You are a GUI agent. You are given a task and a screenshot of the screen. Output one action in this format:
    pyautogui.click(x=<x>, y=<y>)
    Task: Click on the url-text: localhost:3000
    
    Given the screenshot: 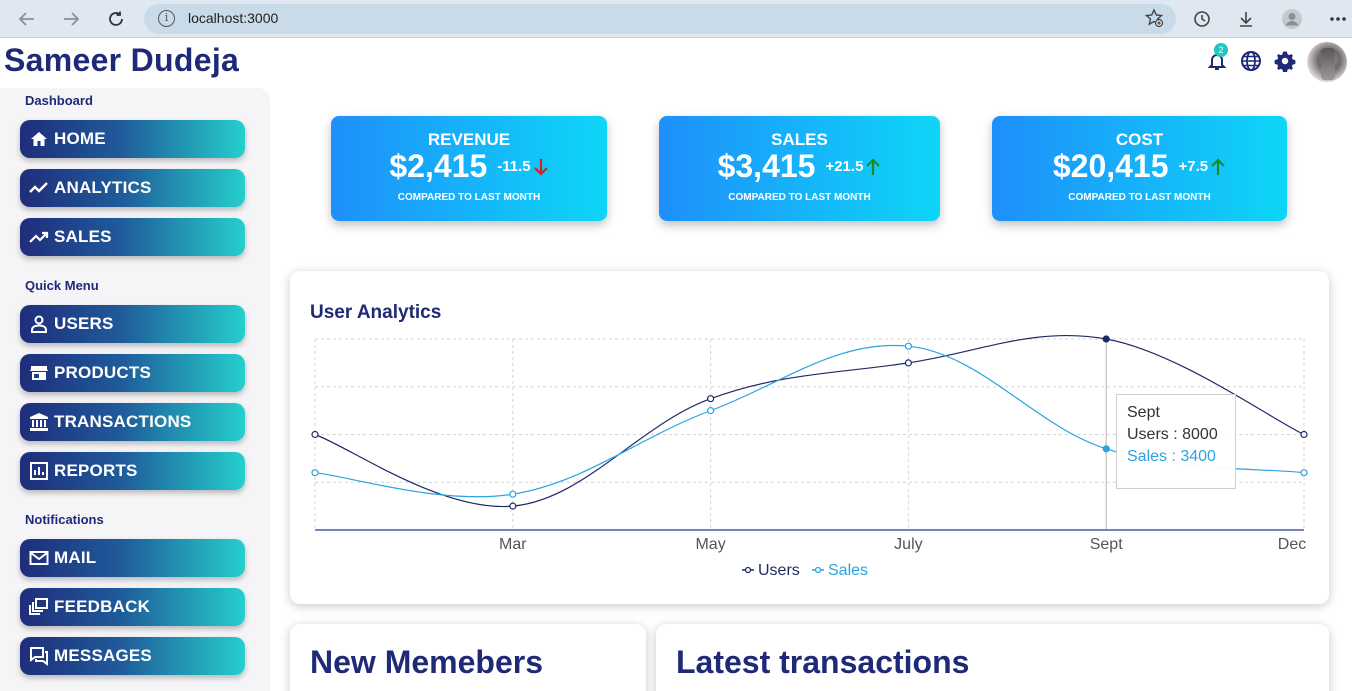 What is the action you would take?
    pyautogui.click(x=233, y=18)
    